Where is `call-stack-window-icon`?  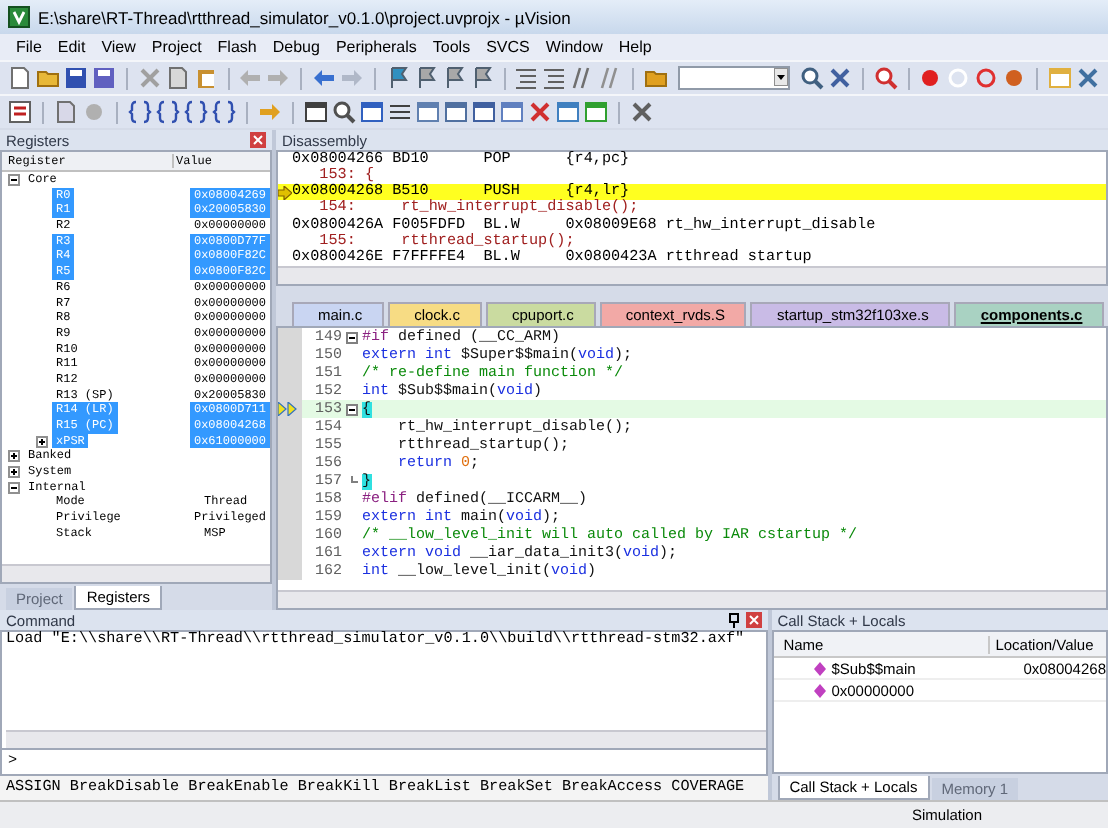 call-stack-window-icon is located at coordinates (428, 112).